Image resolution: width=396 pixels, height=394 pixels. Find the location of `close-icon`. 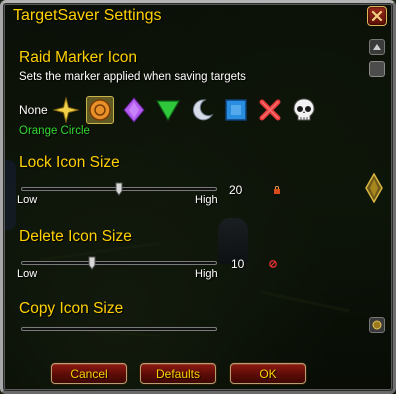

close-icon is located at coordinates (377, 16).